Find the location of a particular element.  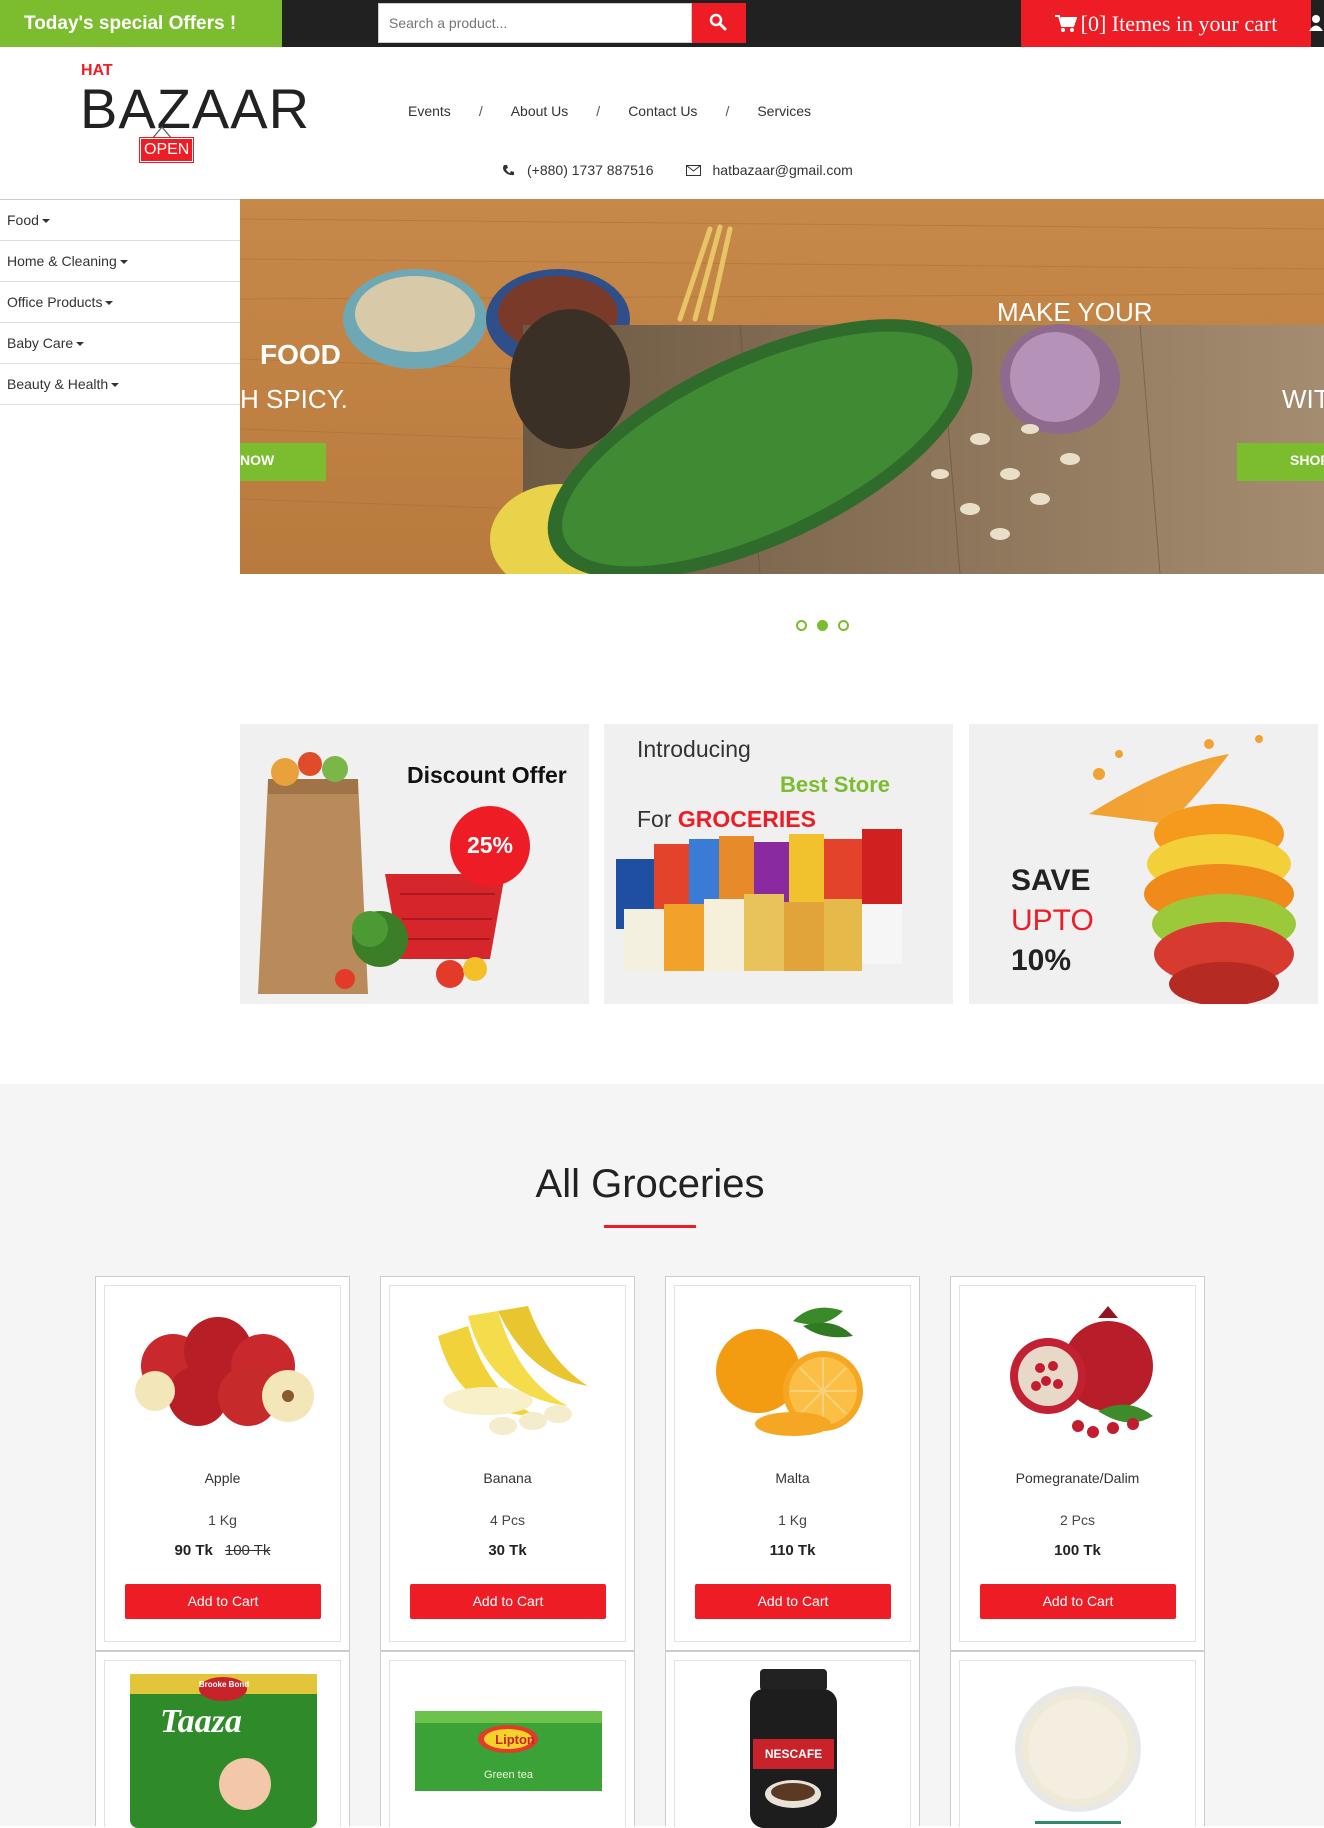

search-button is located at coordinates (719, 23).